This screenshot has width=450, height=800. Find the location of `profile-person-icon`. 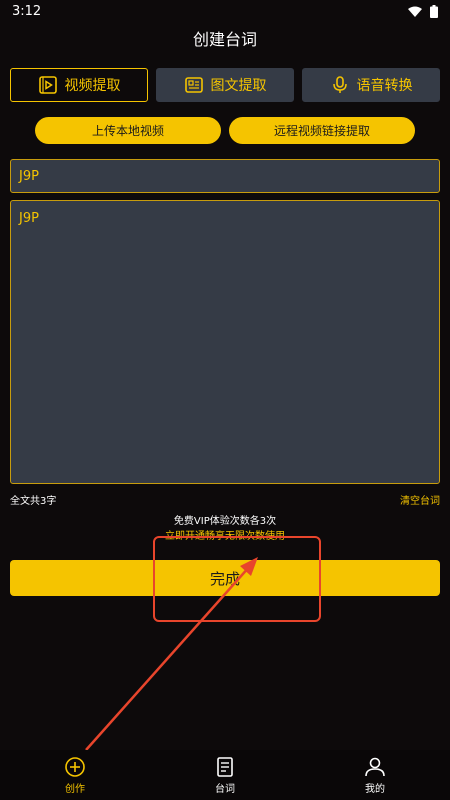

profile-person-icon is located at coordinates (375, 766).